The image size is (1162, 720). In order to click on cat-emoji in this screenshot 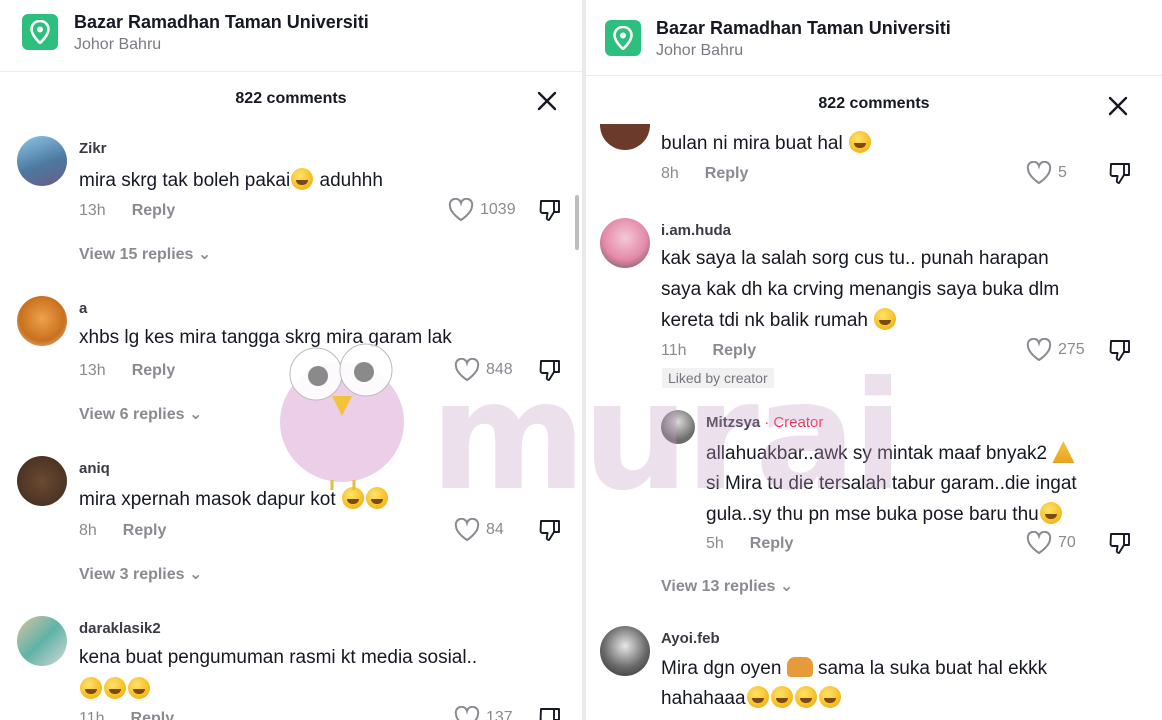, I will do `click(799, 667)`.